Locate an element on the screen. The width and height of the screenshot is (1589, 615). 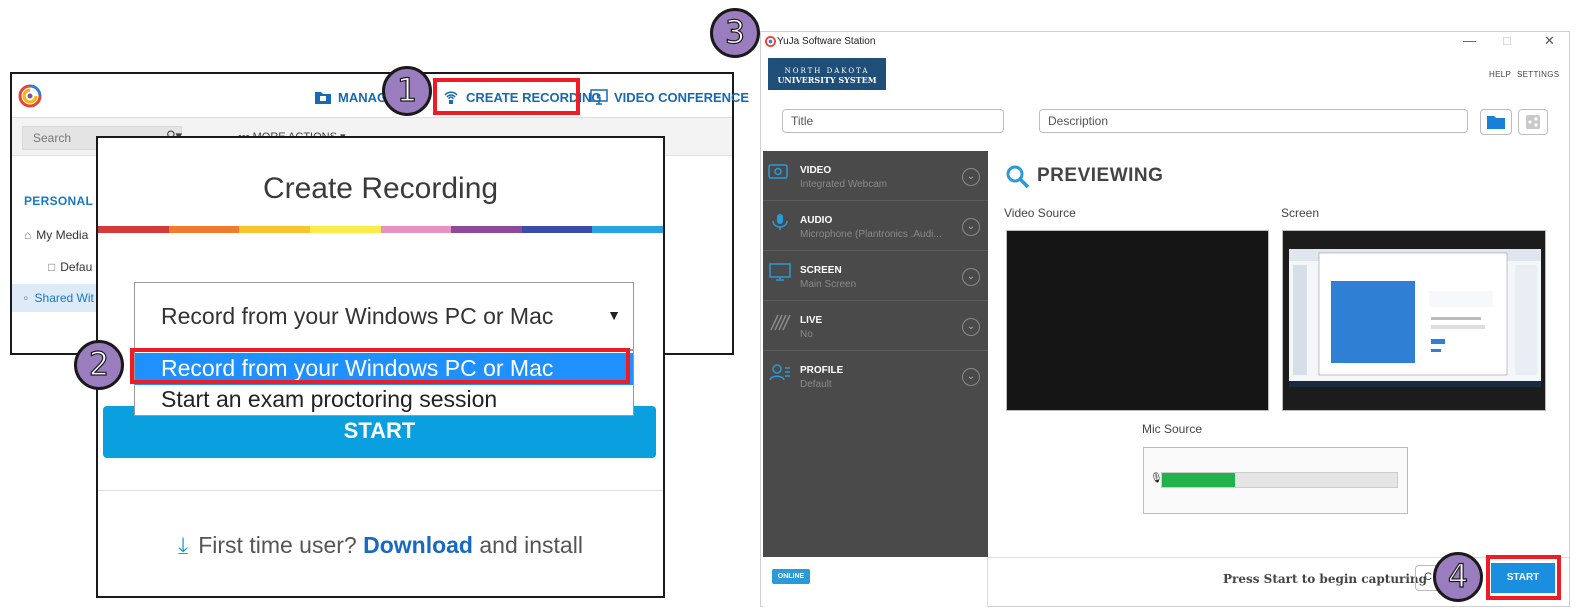
highlight-create-recording is located at coordinates (506, 96).